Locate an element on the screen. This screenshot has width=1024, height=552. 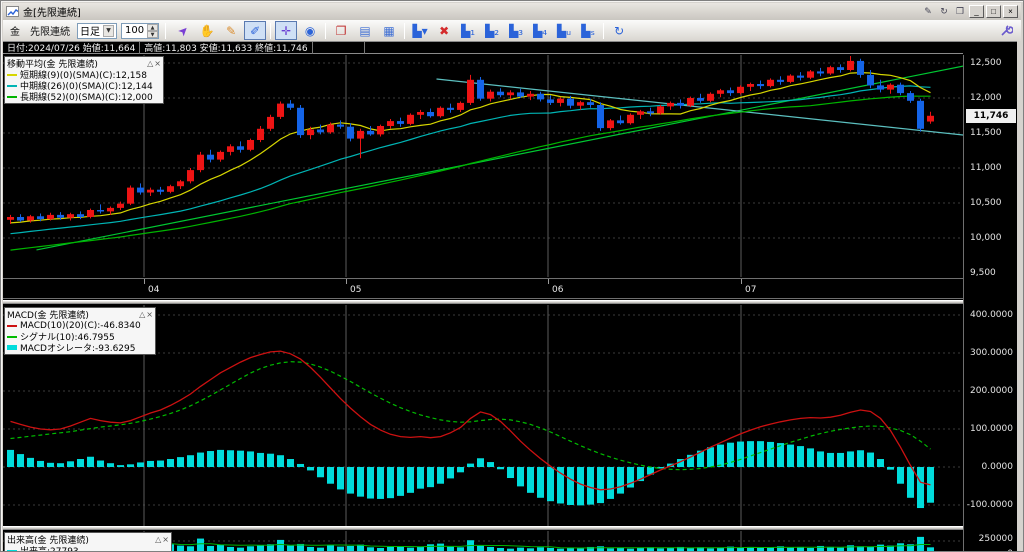
indicator-preset-3-icon: ▙₃ is located at coordinates (516, 30).